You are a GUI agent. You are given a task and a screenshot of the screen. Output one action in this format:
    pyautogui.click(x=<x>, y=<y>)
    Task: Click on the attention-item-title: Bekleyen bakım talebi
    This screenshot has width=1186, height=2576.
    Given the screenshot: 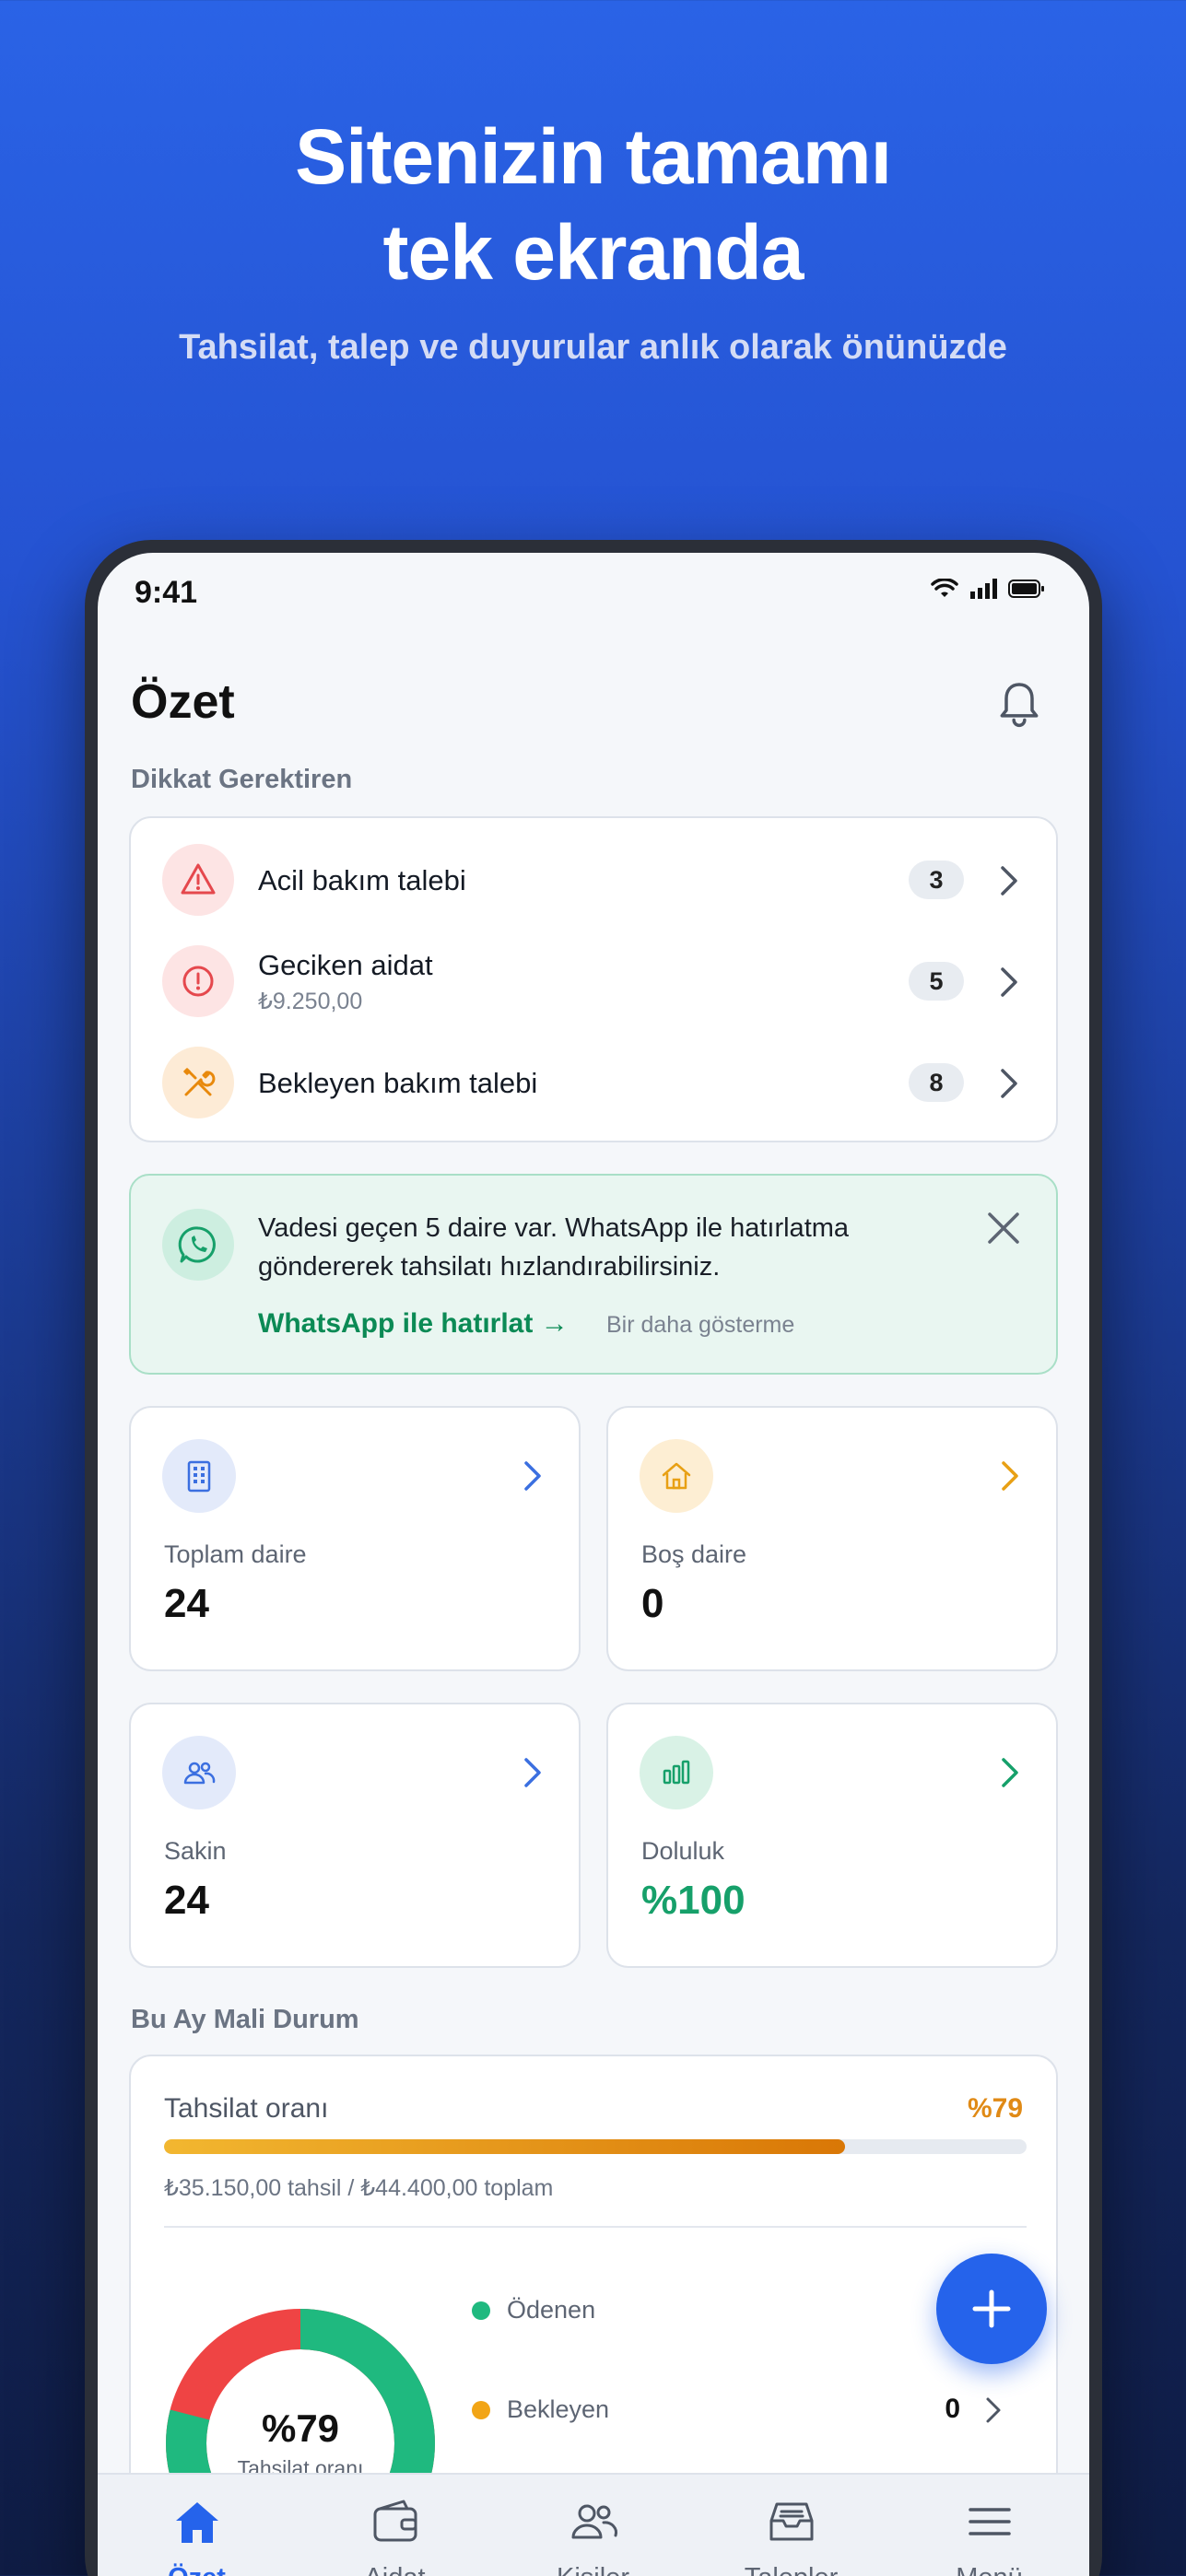 What is the action you would take?
    pyautogui.click(x=398, y=1083)
    